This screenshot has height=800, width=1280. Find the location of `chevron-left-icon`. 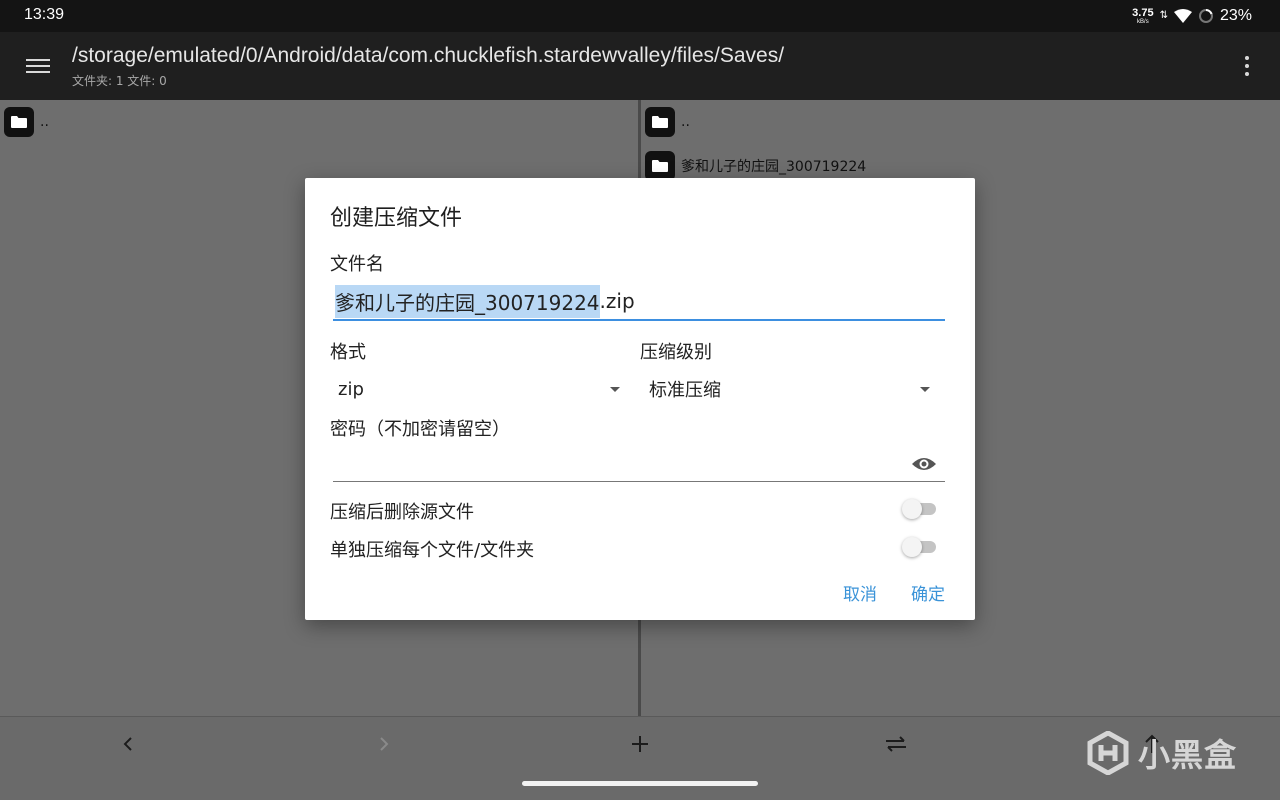

chevron-left-icon is located at coordinates (127, 744).